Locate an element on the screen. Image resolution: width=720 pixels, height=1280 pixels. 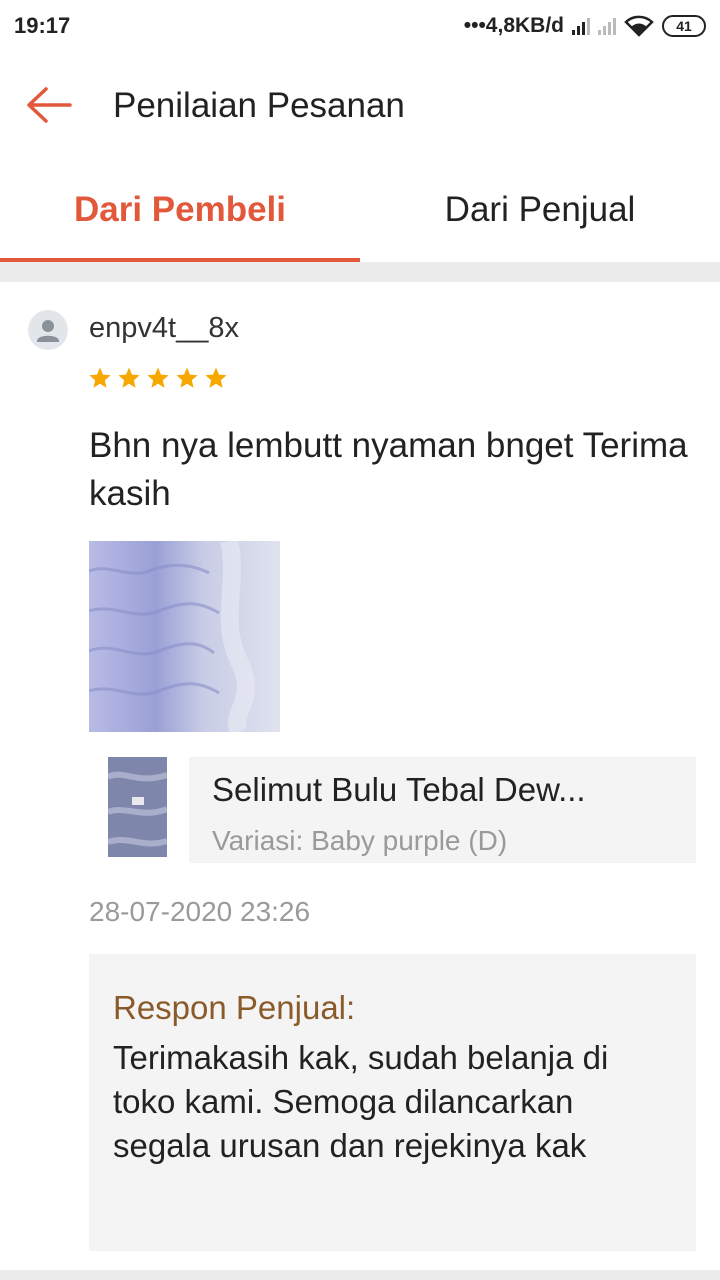
battery-icon: 41 is located at coordinates (684, 26).